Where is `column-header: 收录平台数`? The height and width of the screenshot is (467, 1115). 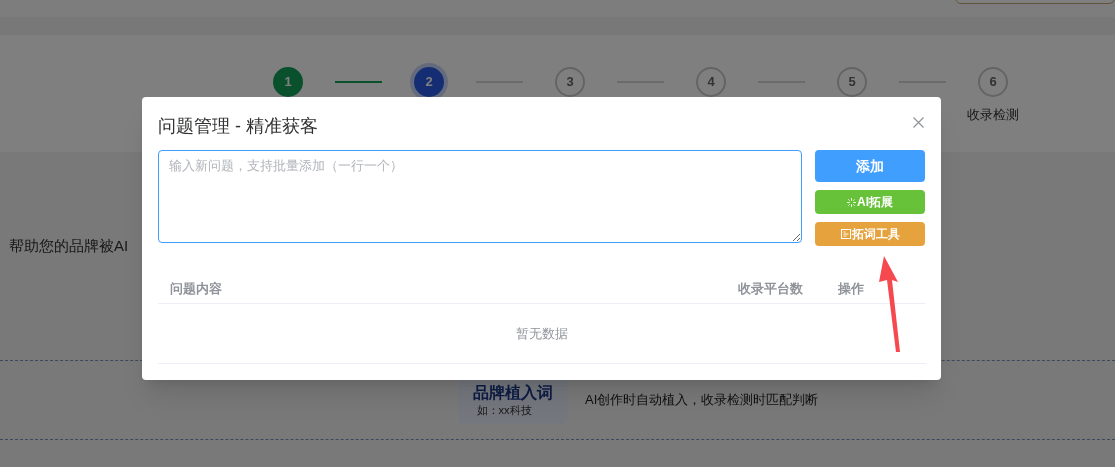 column-header: 收录平台数 is located at coordinates (771, 288).